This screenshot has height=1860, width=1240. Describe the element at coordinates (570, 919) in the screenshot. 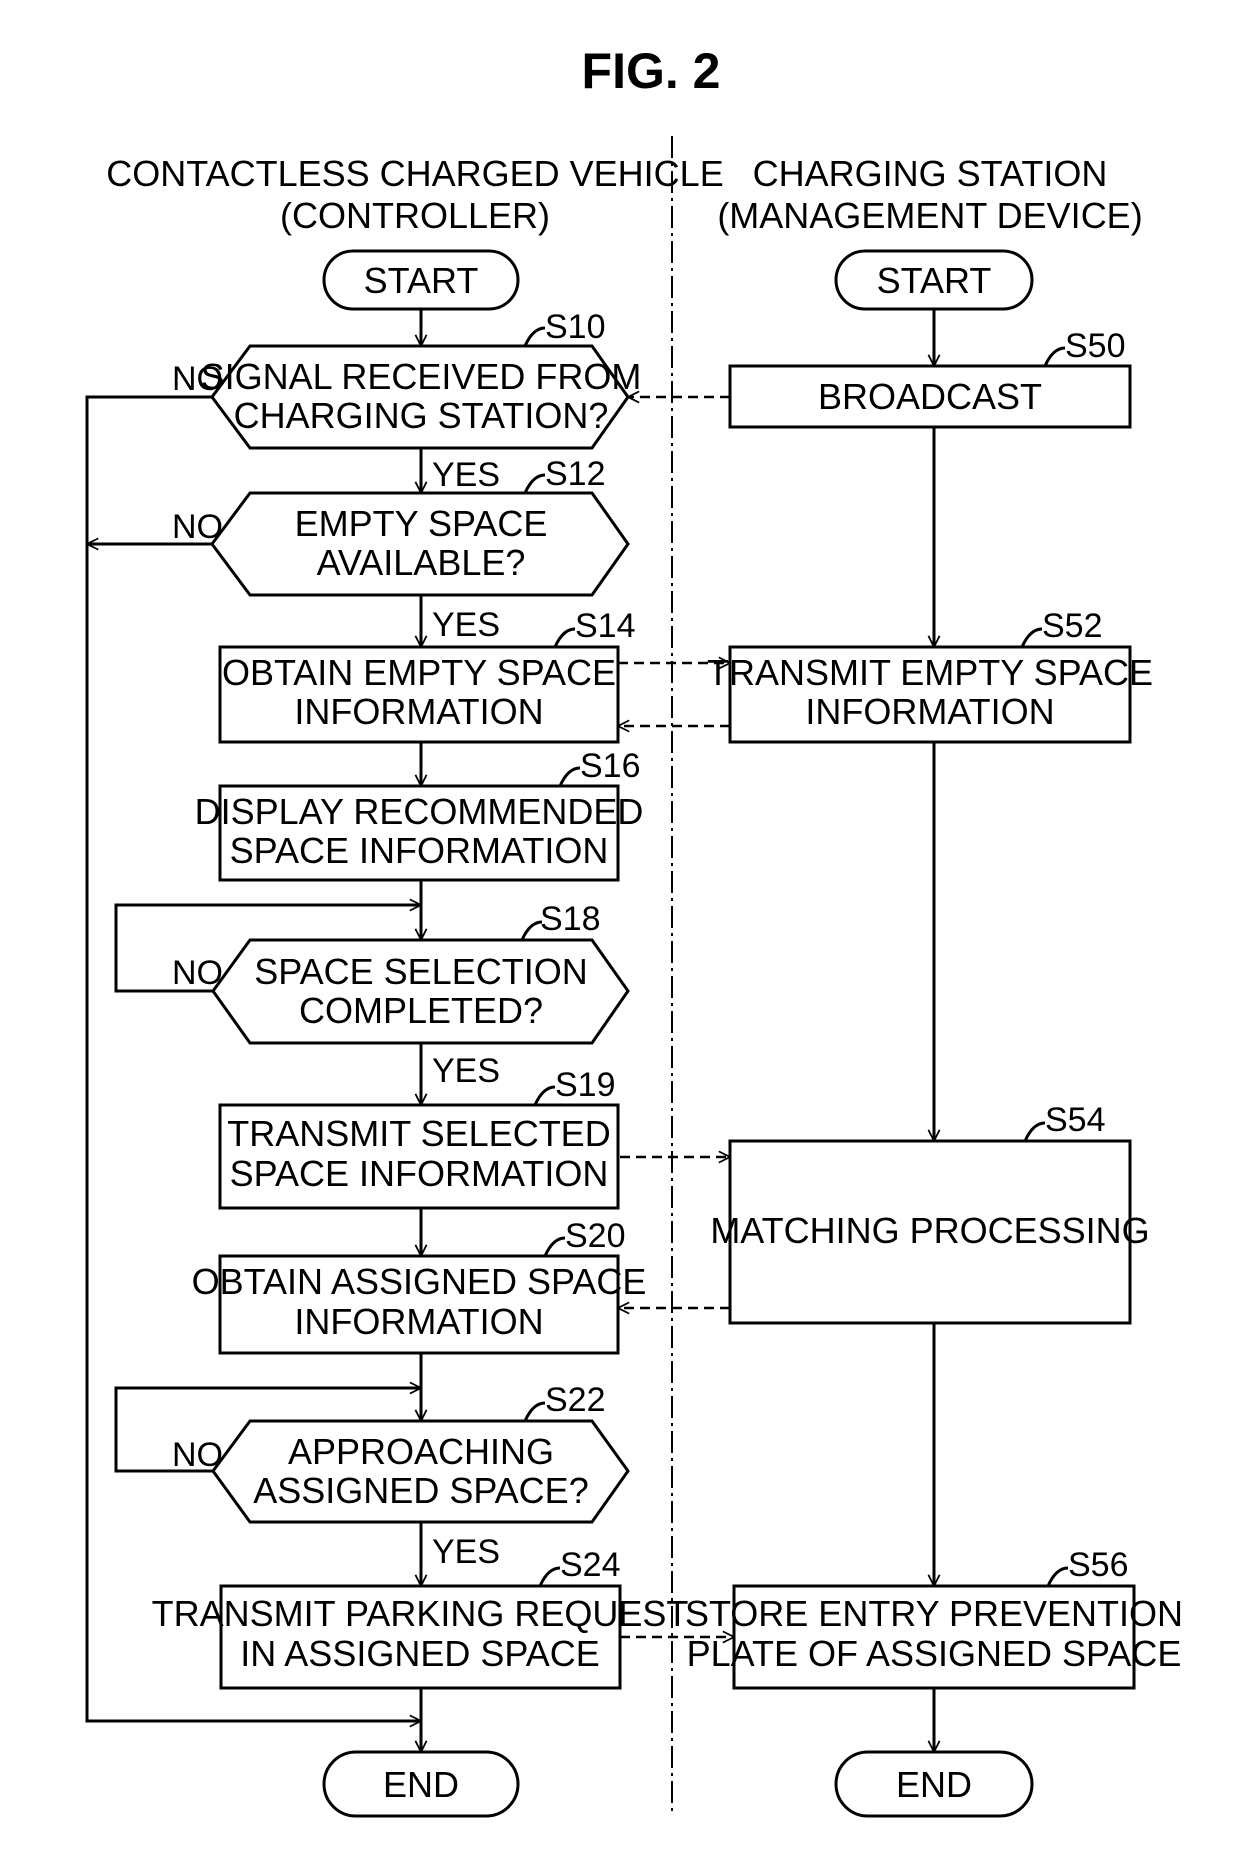

I see `s18-step-id: S18` at that location.